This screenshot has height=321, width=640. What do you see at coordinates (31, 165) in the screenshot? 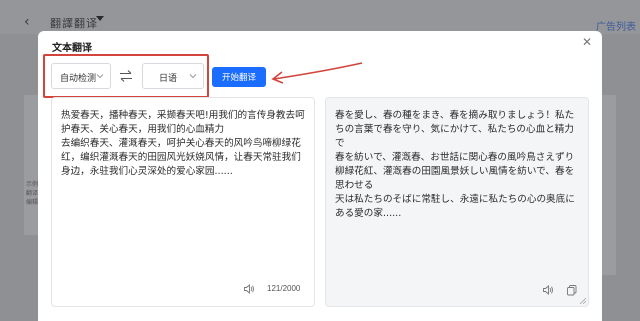
I see `background-panel-left` at bounding box center [31, 165].